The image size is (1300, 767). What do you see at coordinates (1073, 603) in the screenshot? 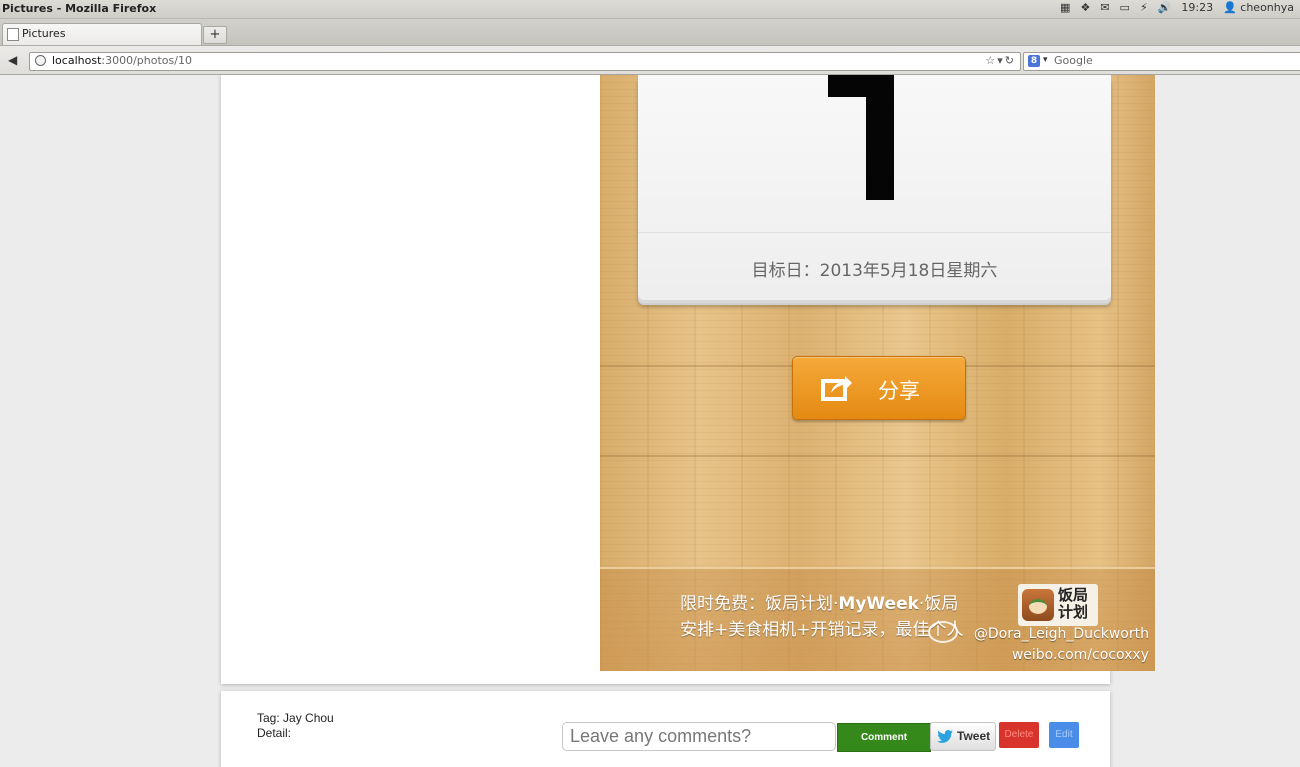
I see `app-logo-text: 饭局计划` at bounding box center [1073, 603].